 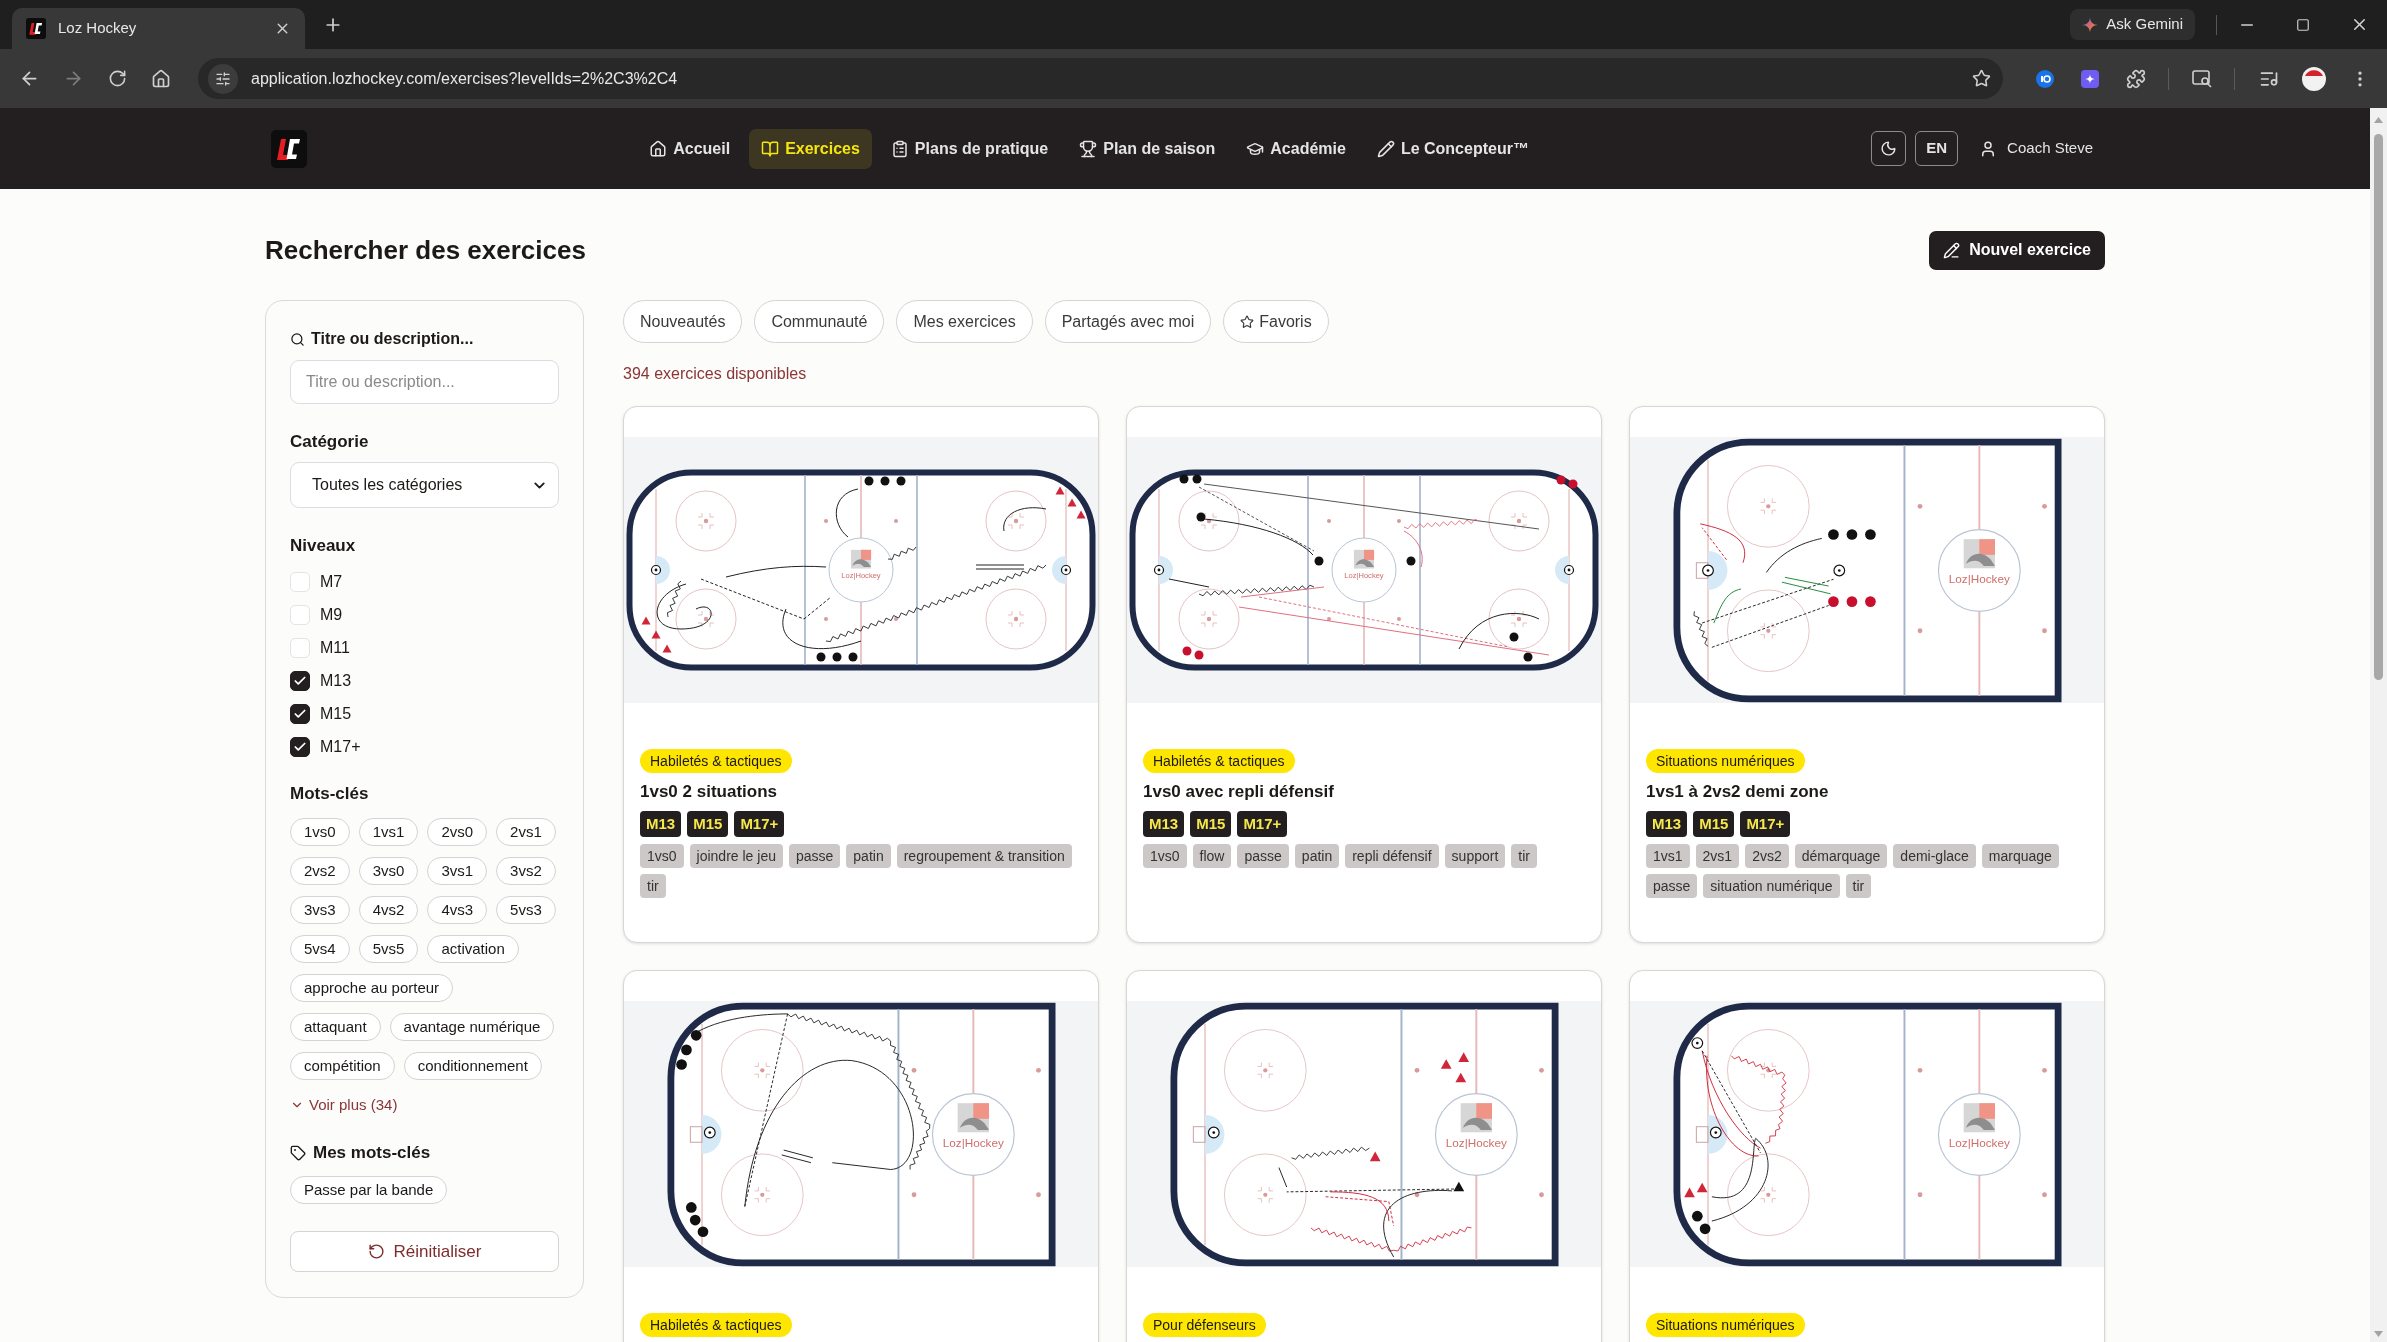 I want to click on keyword-chip: 1vs0, so click(x=320, y=832).